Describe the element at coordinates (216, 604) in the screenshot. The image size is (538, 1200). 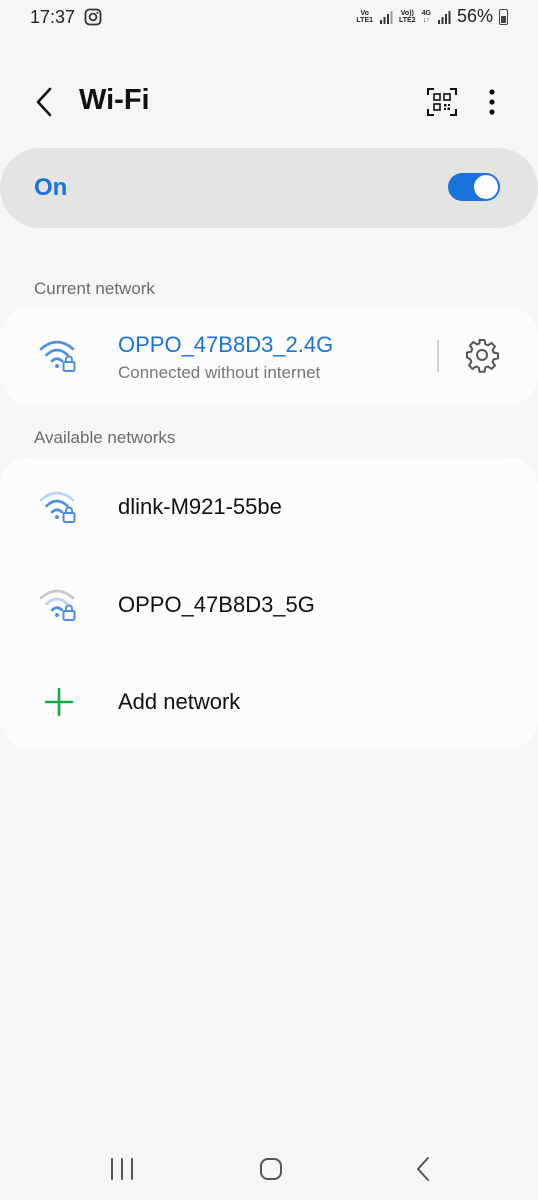
I see `network-name: OPPO_47B8D3_5G` at that location.